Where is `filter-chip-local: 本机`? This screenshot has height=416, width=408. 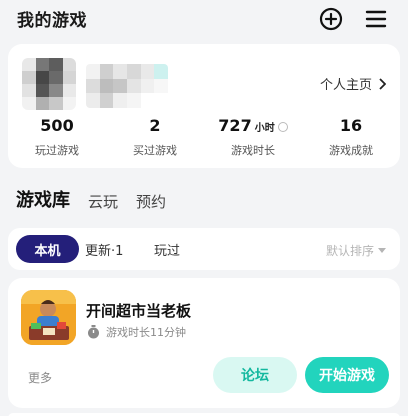
filter-chip-local: 本机 is located at coordinates (47, 249).